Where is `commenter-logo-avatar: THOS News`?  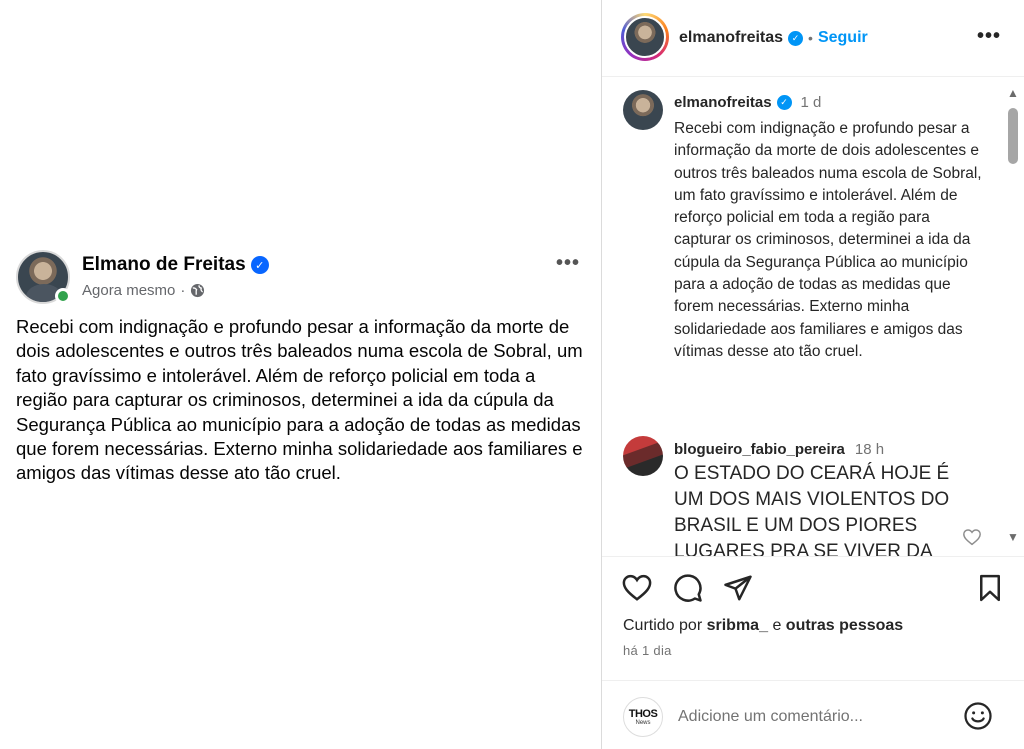 commenter-logo-avatar: THOS News is located at coordinates (643, 717).